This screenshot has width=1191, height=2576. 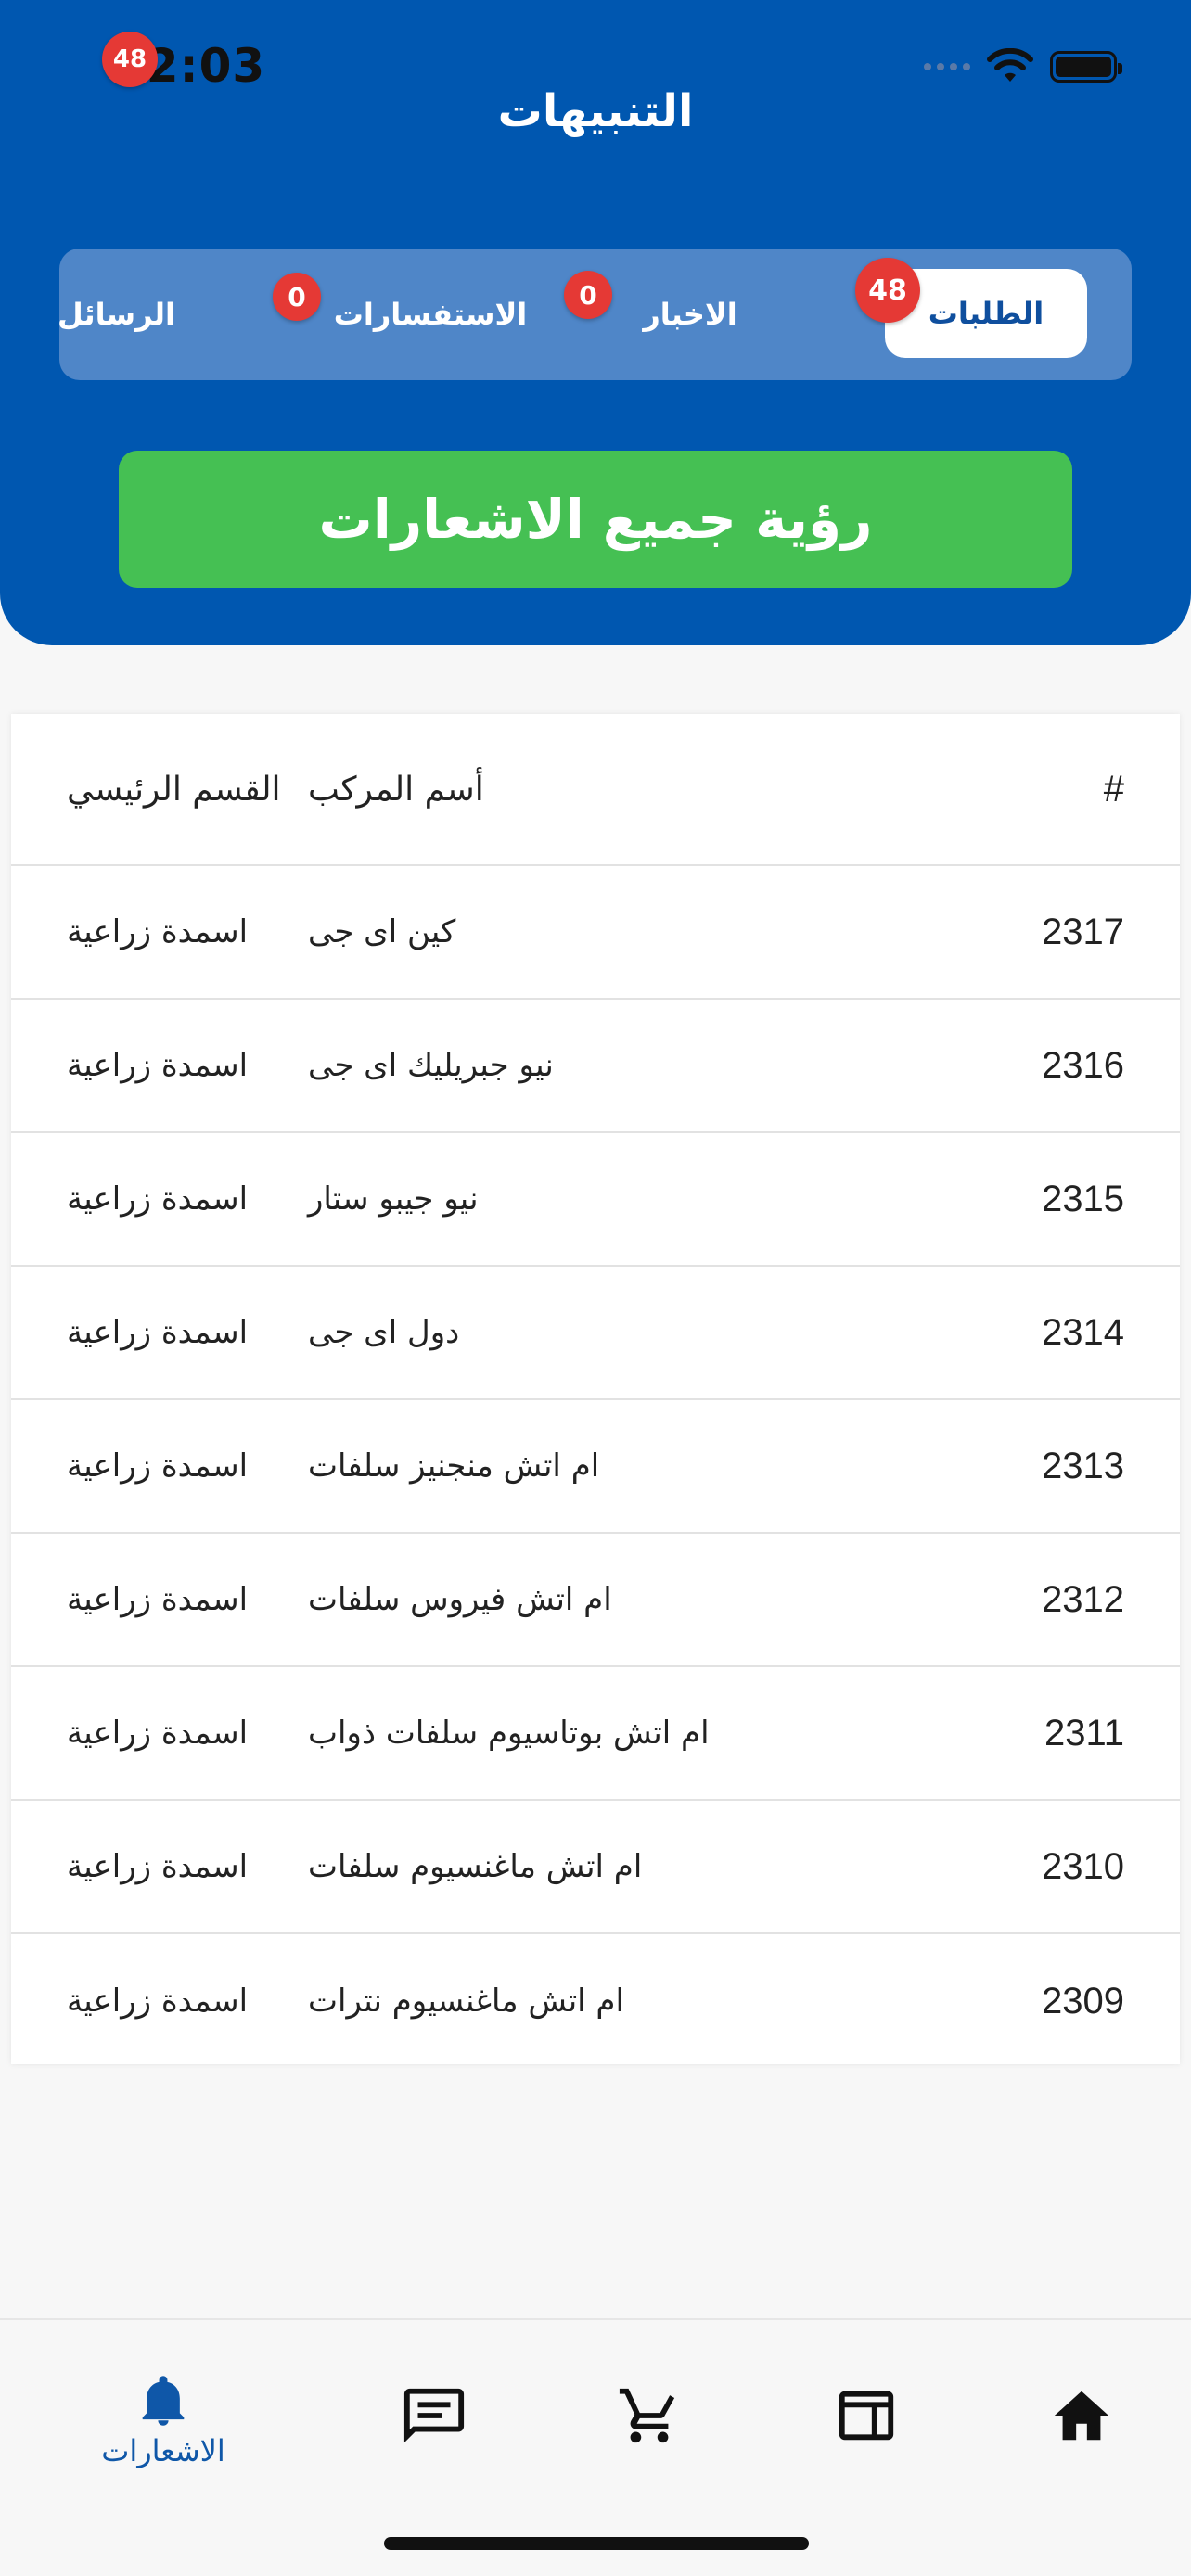 What do you see at coordinates (647, 2415) in the screenshot?
I see `cart-icon` at bounding box center [647, 2415].